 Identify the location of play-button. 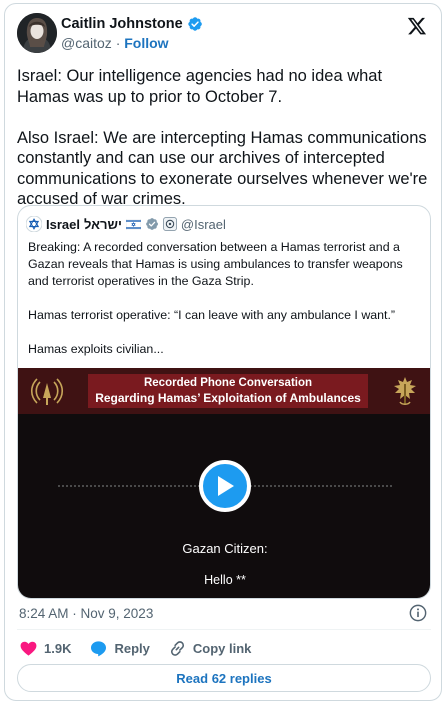
(225, 486).